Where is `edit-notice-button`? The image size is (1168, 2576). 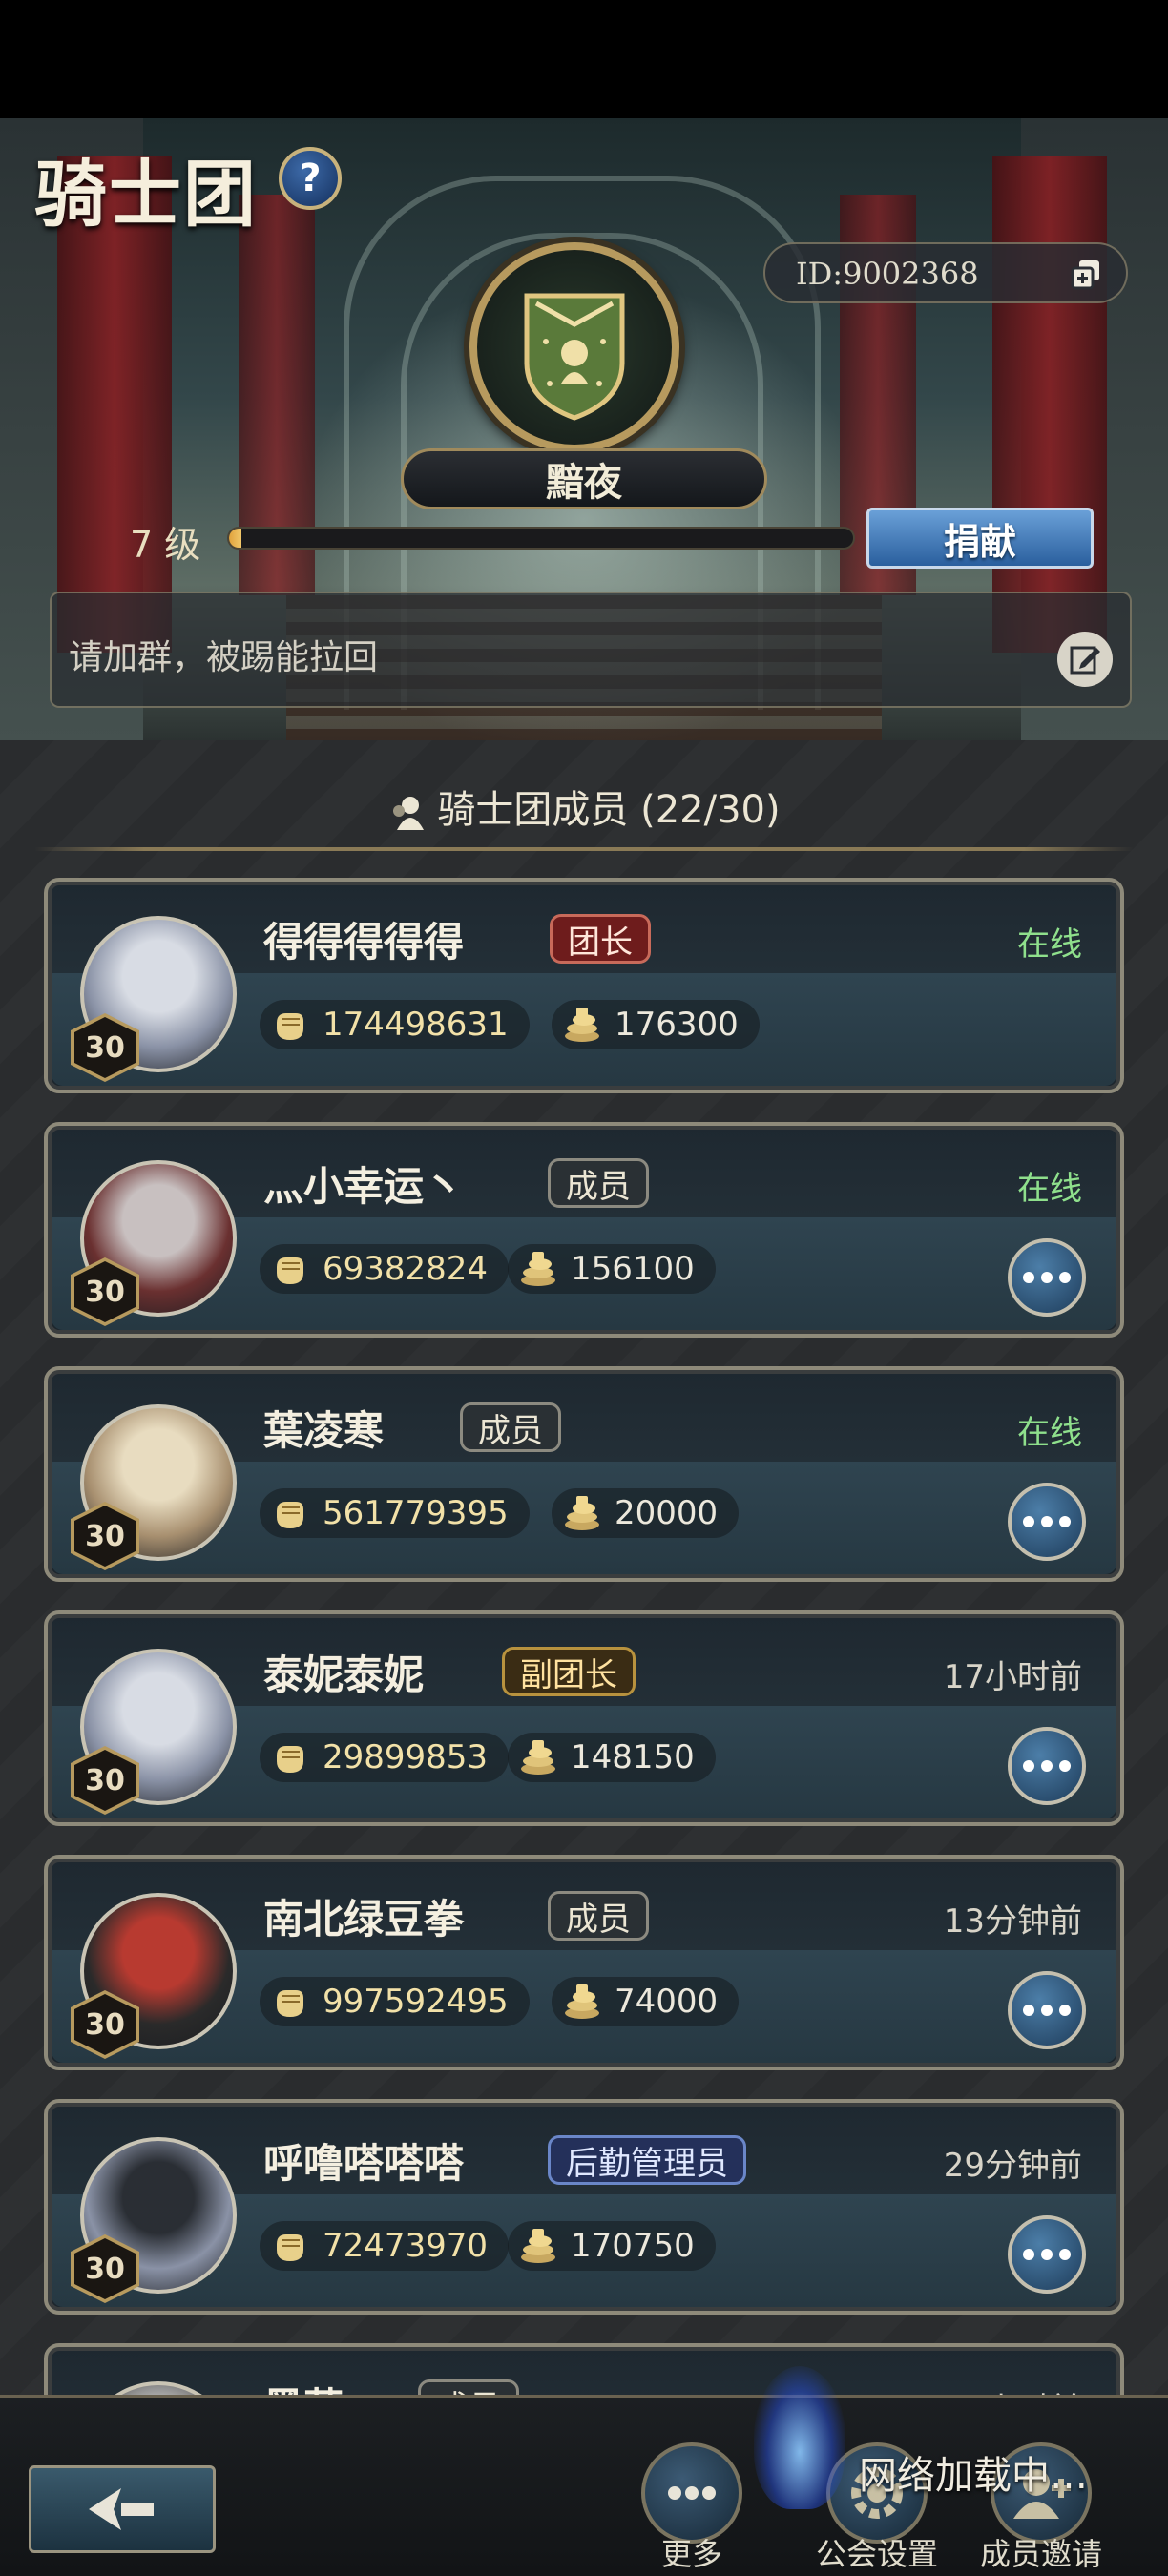 edit-notice-button is located at coordinates (1085, 659).